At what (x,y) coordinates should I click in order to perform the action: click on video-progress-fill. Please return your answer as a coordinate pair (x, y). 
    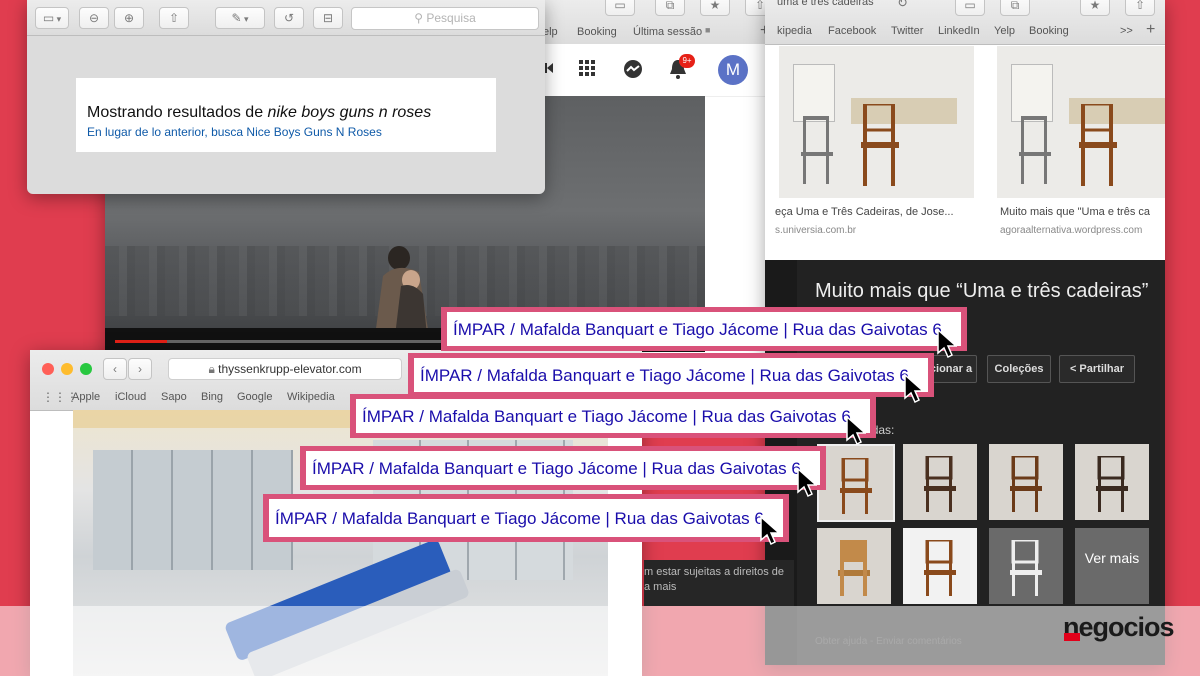
    Looking at the image, I should click on (141, 341).